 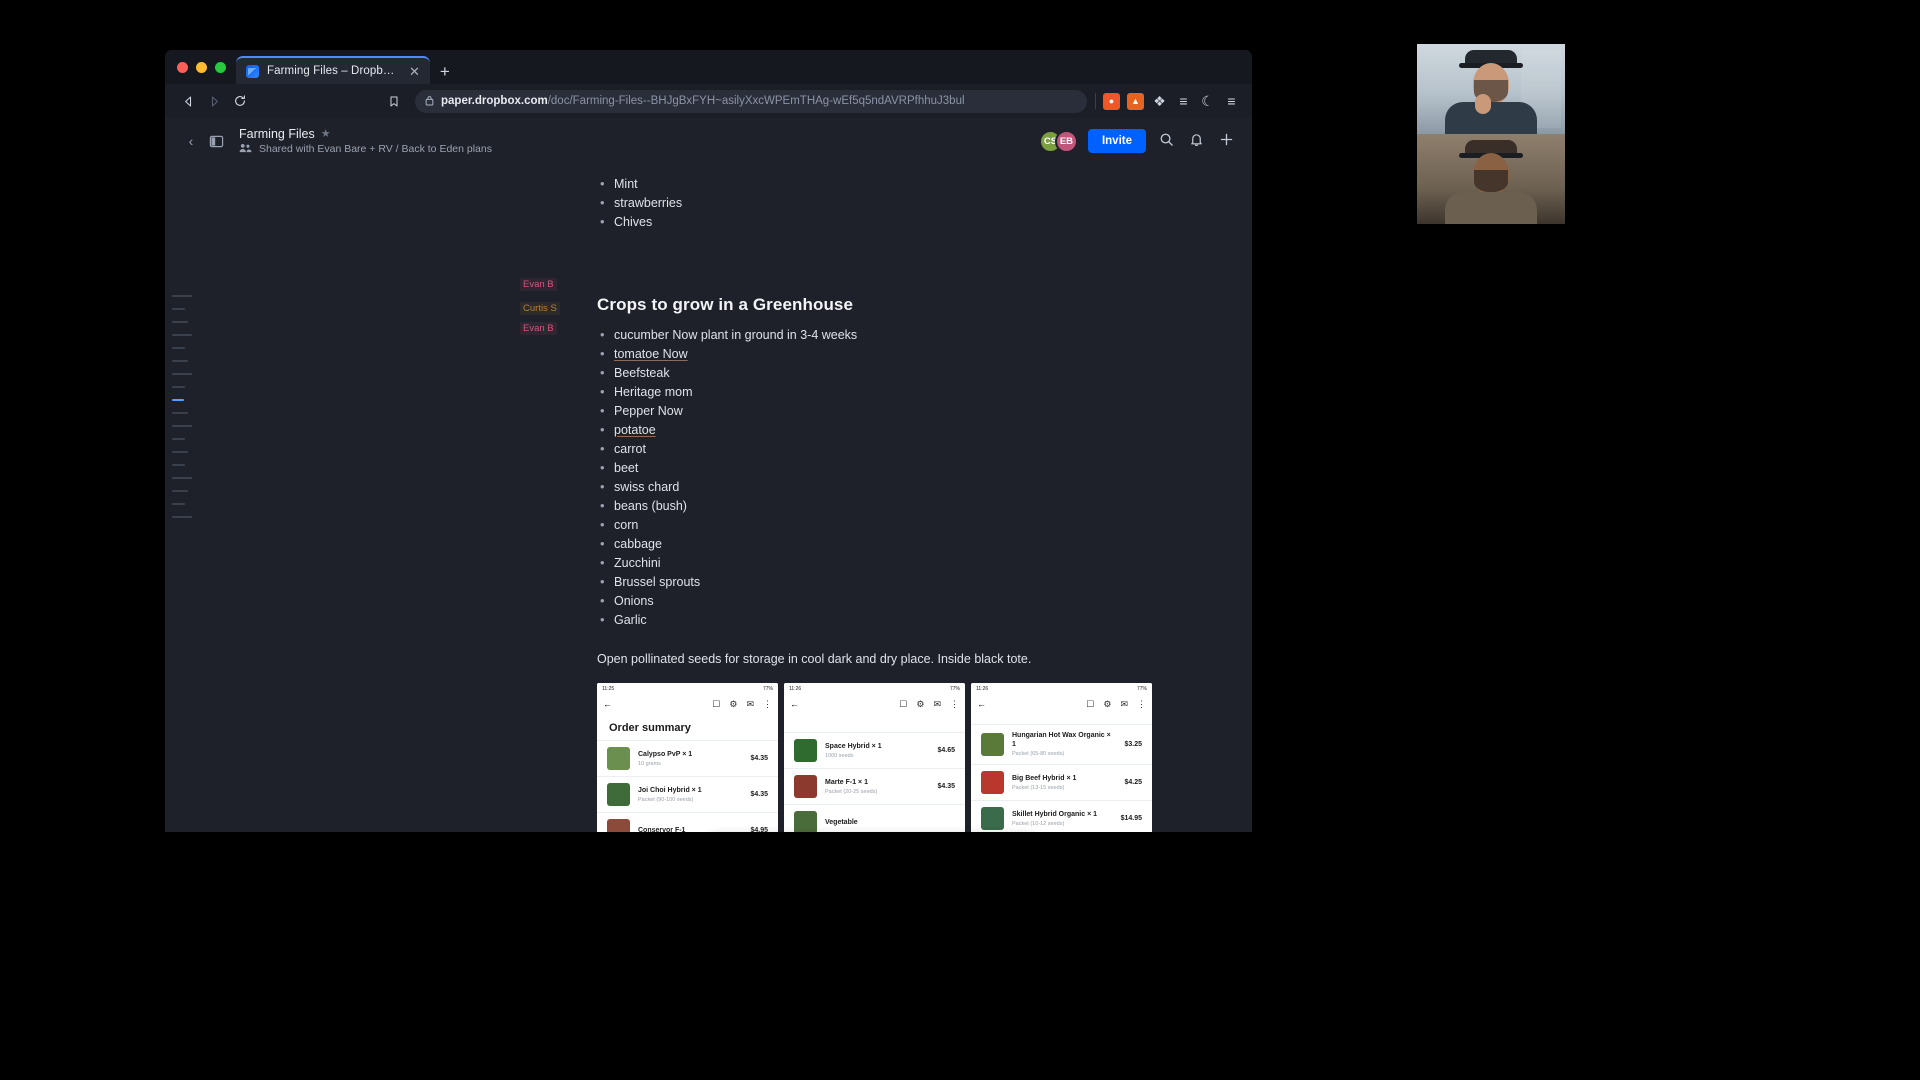 What do you see at coordinates (874, 750) in the screenshot?
I see `product-row: Space Hybrid × 1 1000 seeds $4.65` at bounding box center [874, 750].